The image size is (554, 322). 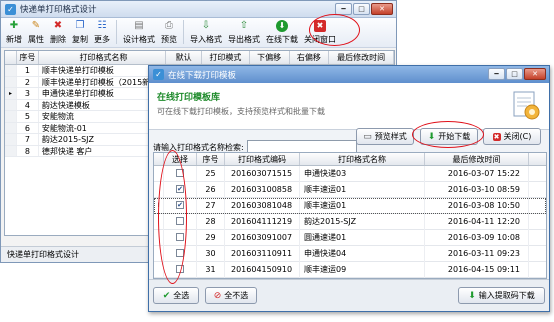 What do you see at coordinates (477, 269) in the screenshot?
I see `row-time: 2016-04-15 09:11` at bounding box center [477, 269].